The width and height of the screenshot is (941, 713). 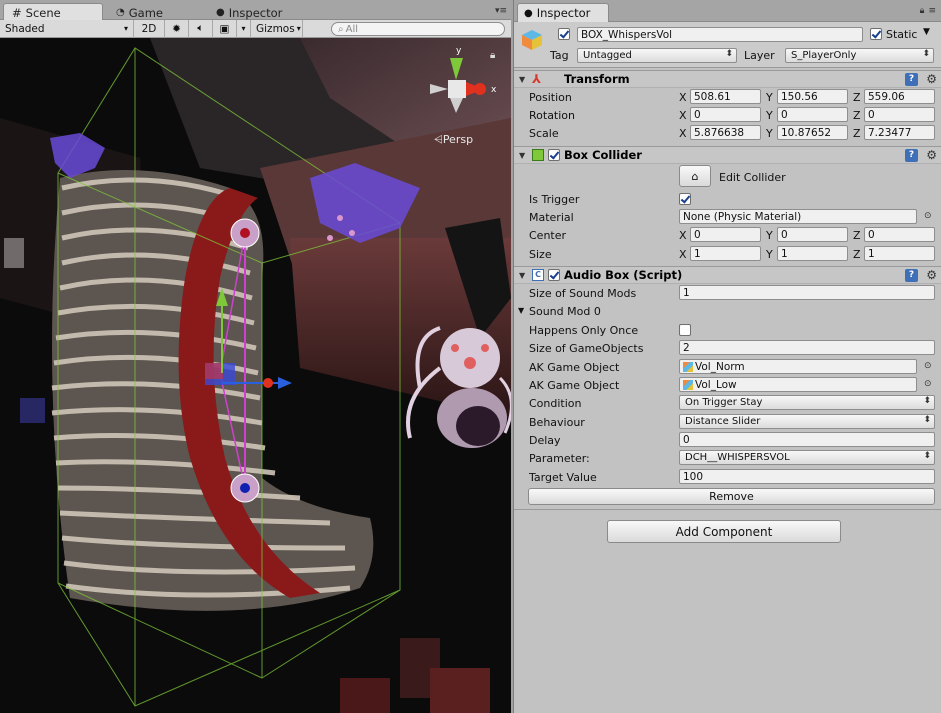 I want to click on size-sound-mods-field: 1, so click(x=807, y=292).